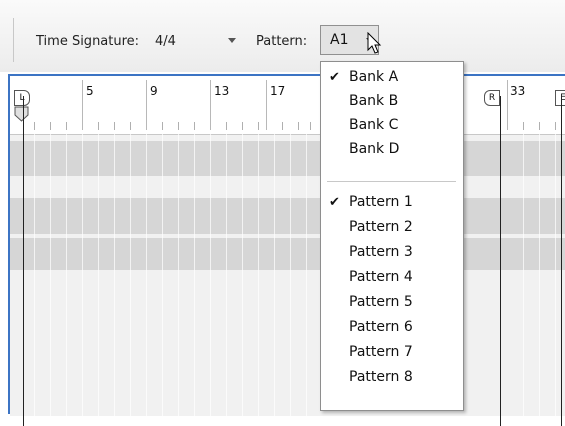 This screenshot has width=565, height=426. Describe the element at coordinates (391, 181) in the screenshot. I see `menu-divider` at that location.